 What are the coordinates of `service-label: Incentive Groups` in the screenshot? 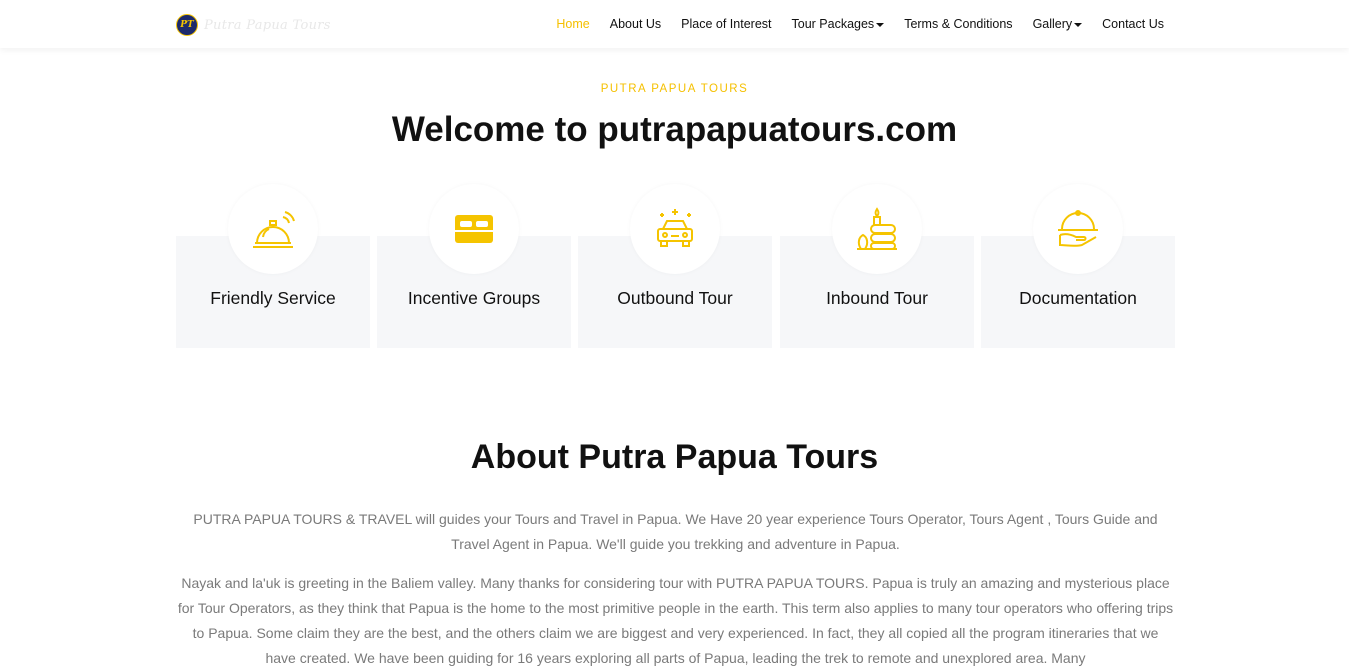 It's located at (474, 298).